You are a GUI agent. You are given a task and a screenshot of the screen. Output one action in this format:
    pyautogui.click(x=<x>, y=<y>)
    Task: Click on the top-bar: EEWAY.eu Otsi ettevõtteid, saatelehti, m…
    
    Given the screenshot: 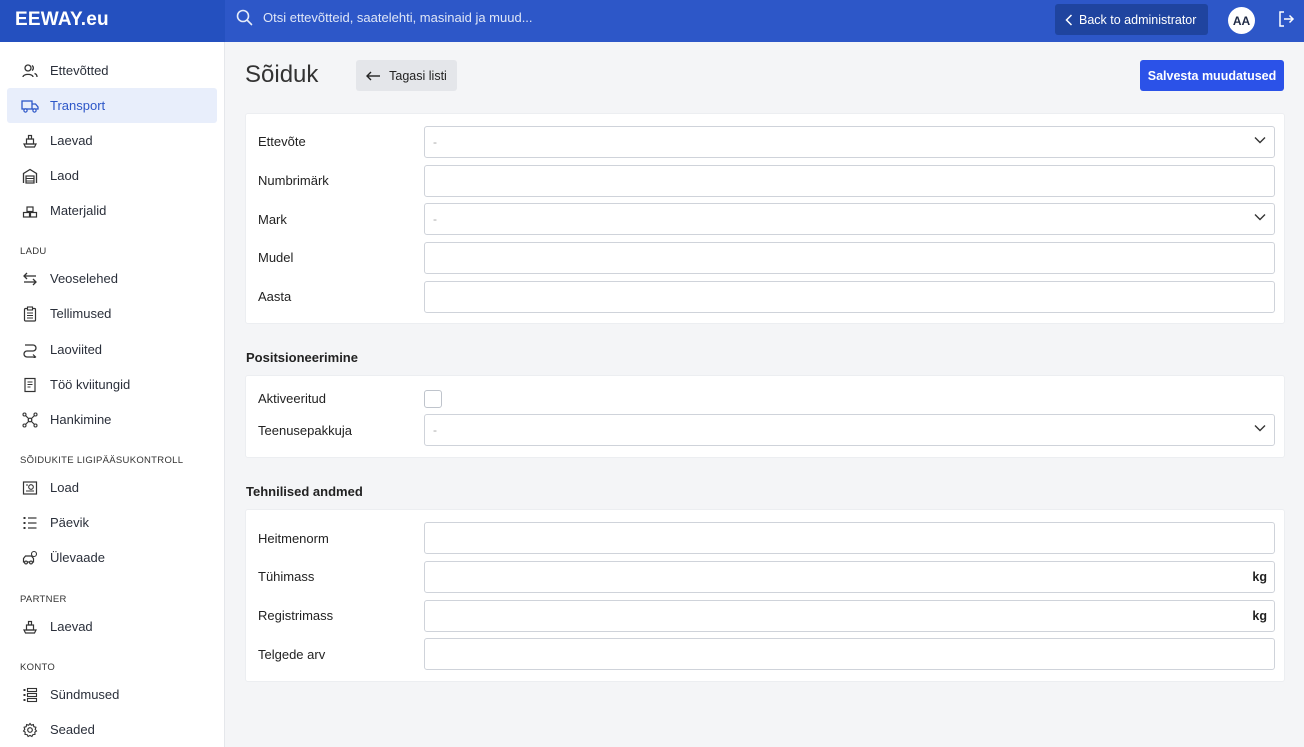 What is the action you would take?
    pyautogui.click(x=652, y=21)
    